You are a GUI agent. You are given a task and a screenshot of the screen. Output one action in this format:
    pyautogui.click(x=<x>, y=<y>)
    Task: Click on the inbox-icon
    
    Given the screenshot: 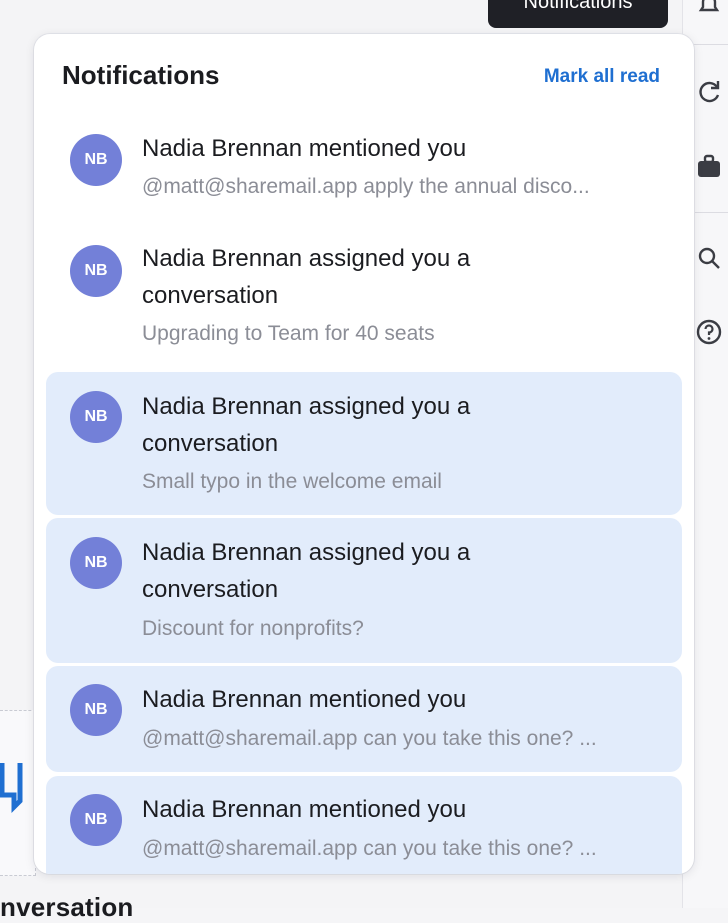 What is the action you would take?
    pyautogui.click(x=15, y=797)
    